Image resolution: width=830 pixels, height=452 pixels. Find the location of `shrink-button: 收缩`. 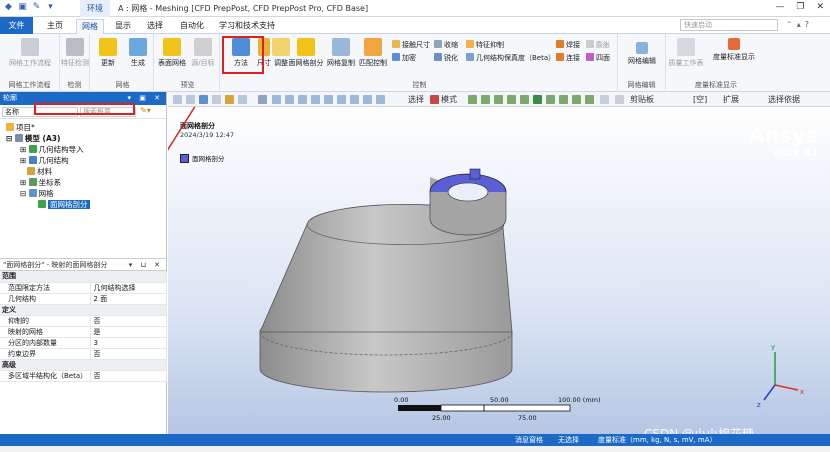

shrink-button: 收缩 is located at coordinates (446, 45).